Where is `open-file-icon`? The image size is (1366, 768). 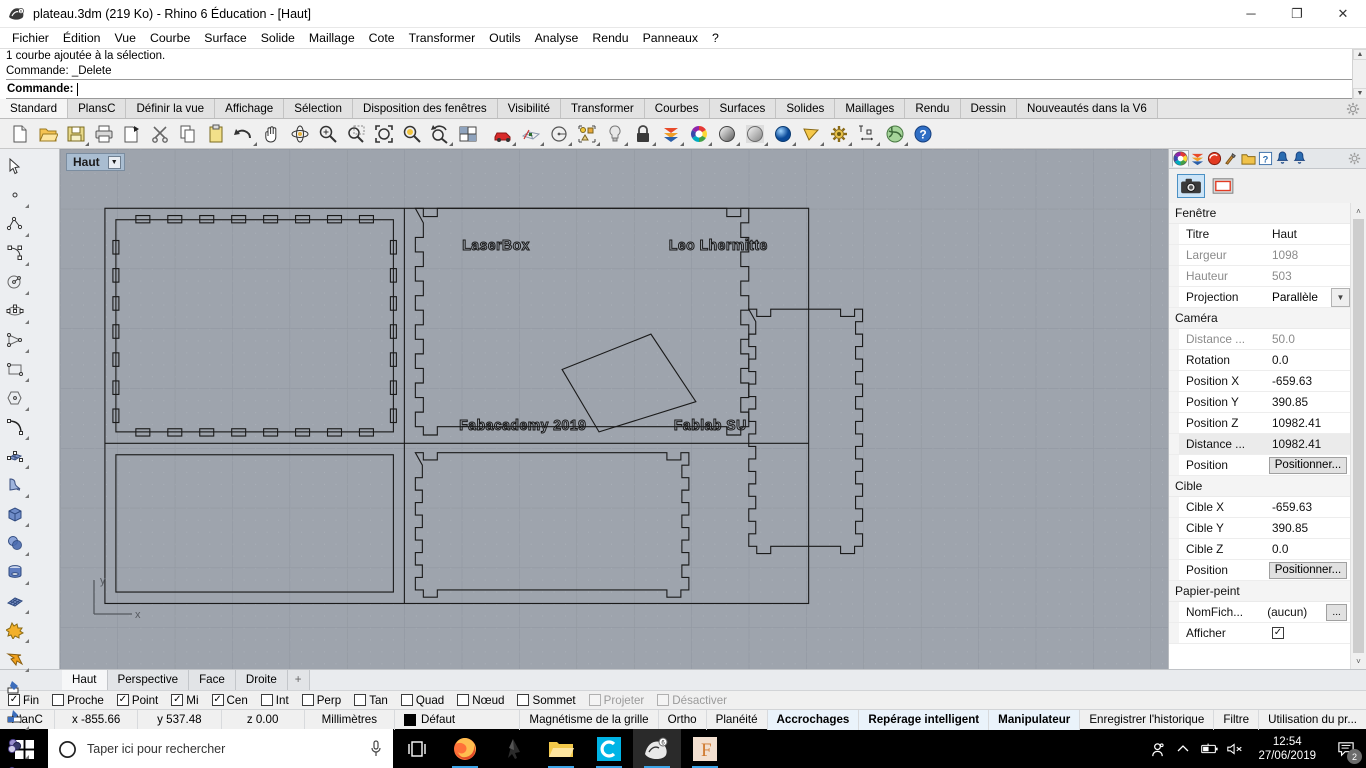 open-file-icon is located at coordinates (48, 134).